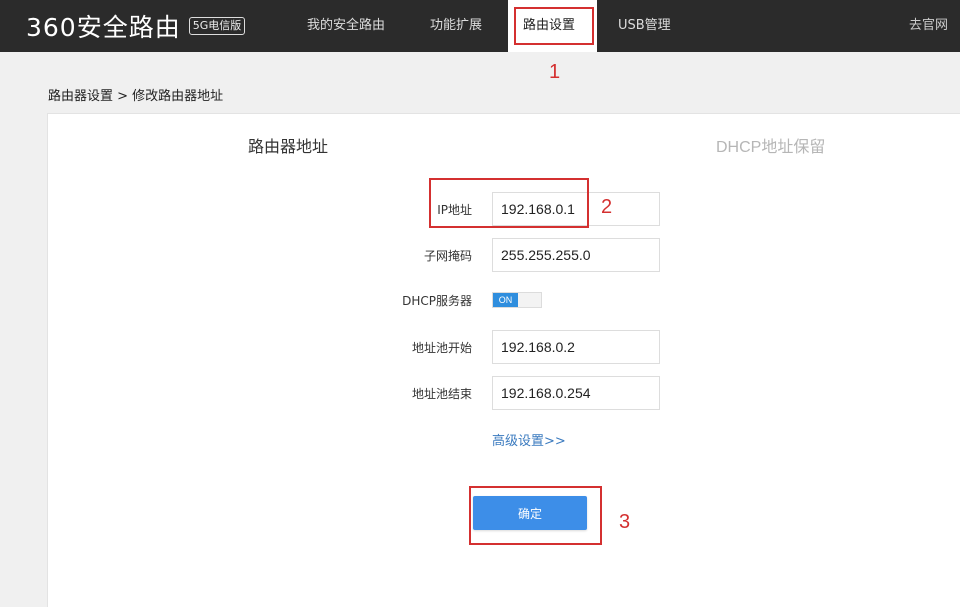  I want to click on nav-my-router: 我的安全路由, so click(346, 26).